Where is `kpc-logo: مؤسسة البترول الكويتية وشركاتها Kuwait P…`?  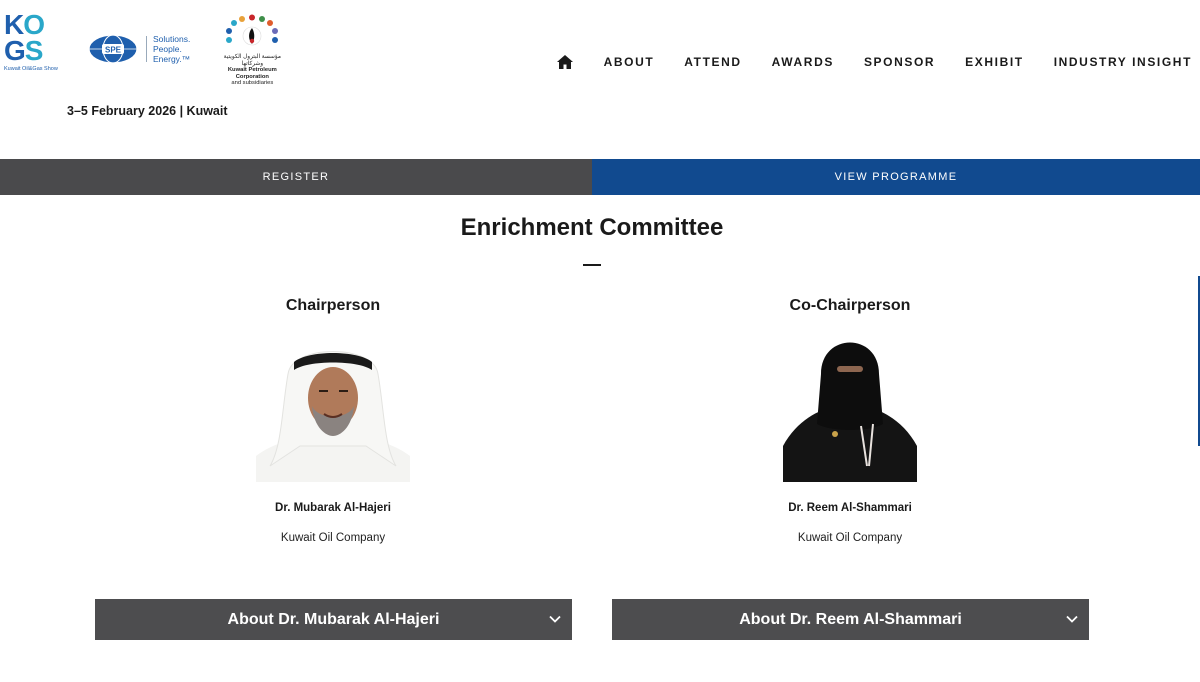
kpc-logo: مؤسسة البترول الكويتية وشركاتها Kuwait P… is located at coordinates (252, 50).